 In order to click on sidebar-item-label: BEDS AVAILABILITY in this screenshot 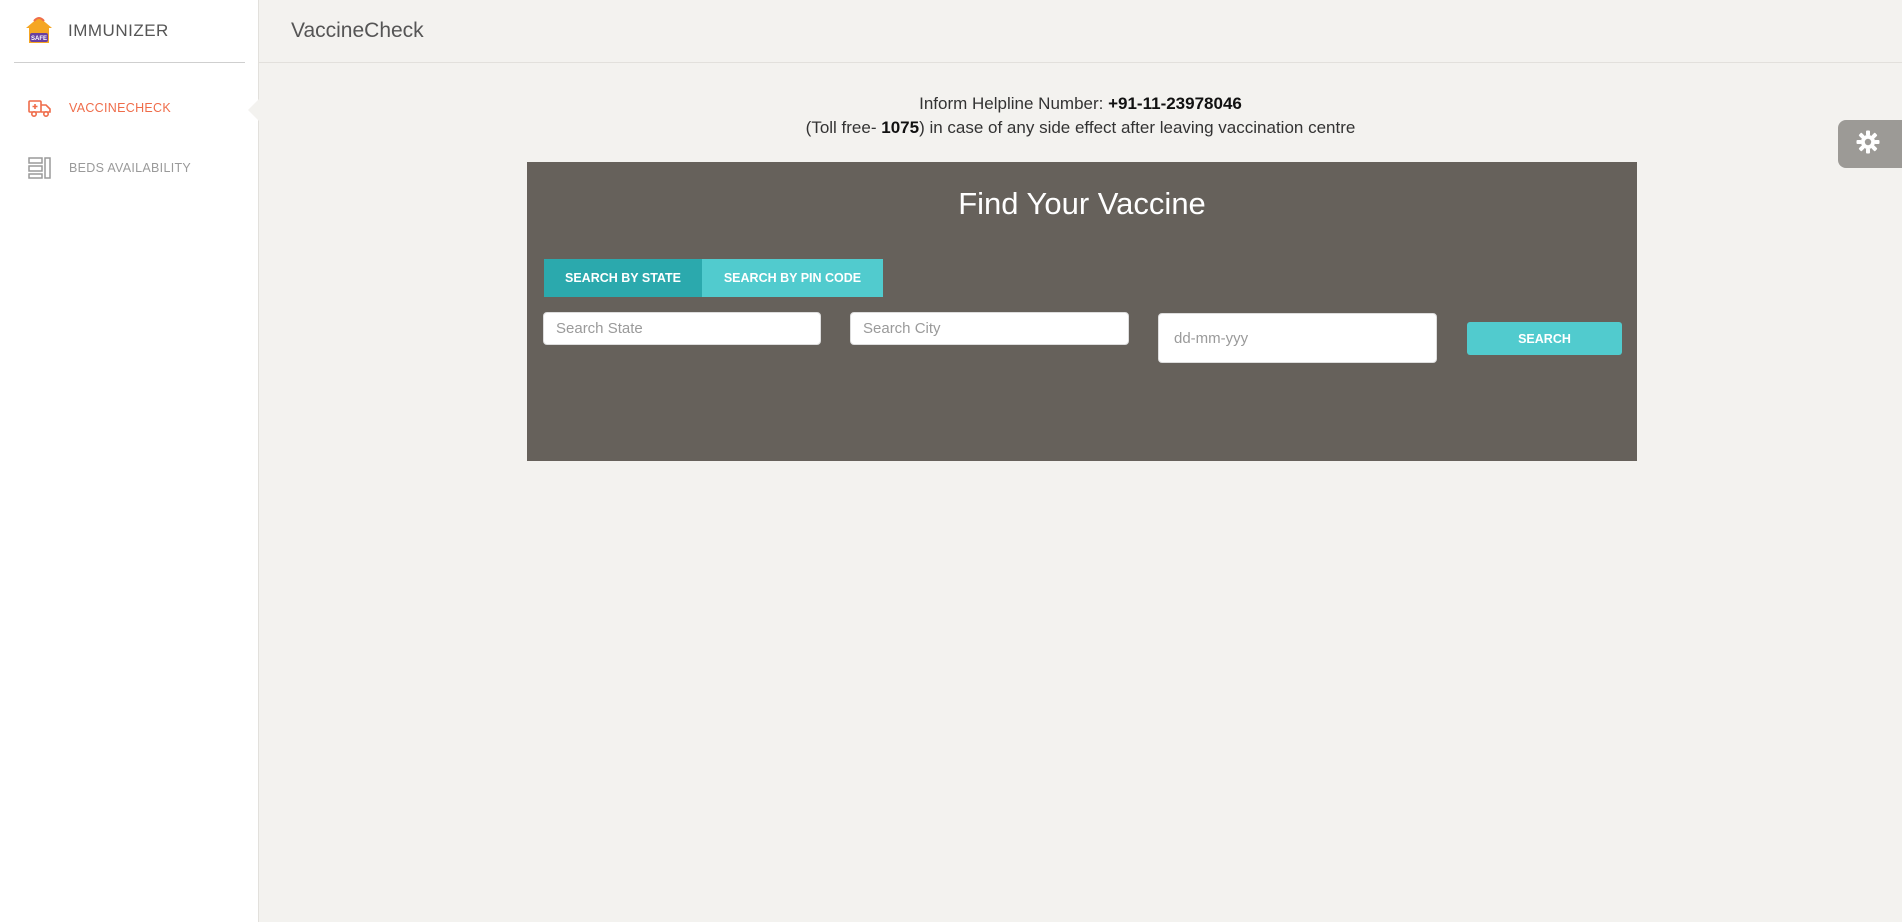, I will do `click(130, 168)`.